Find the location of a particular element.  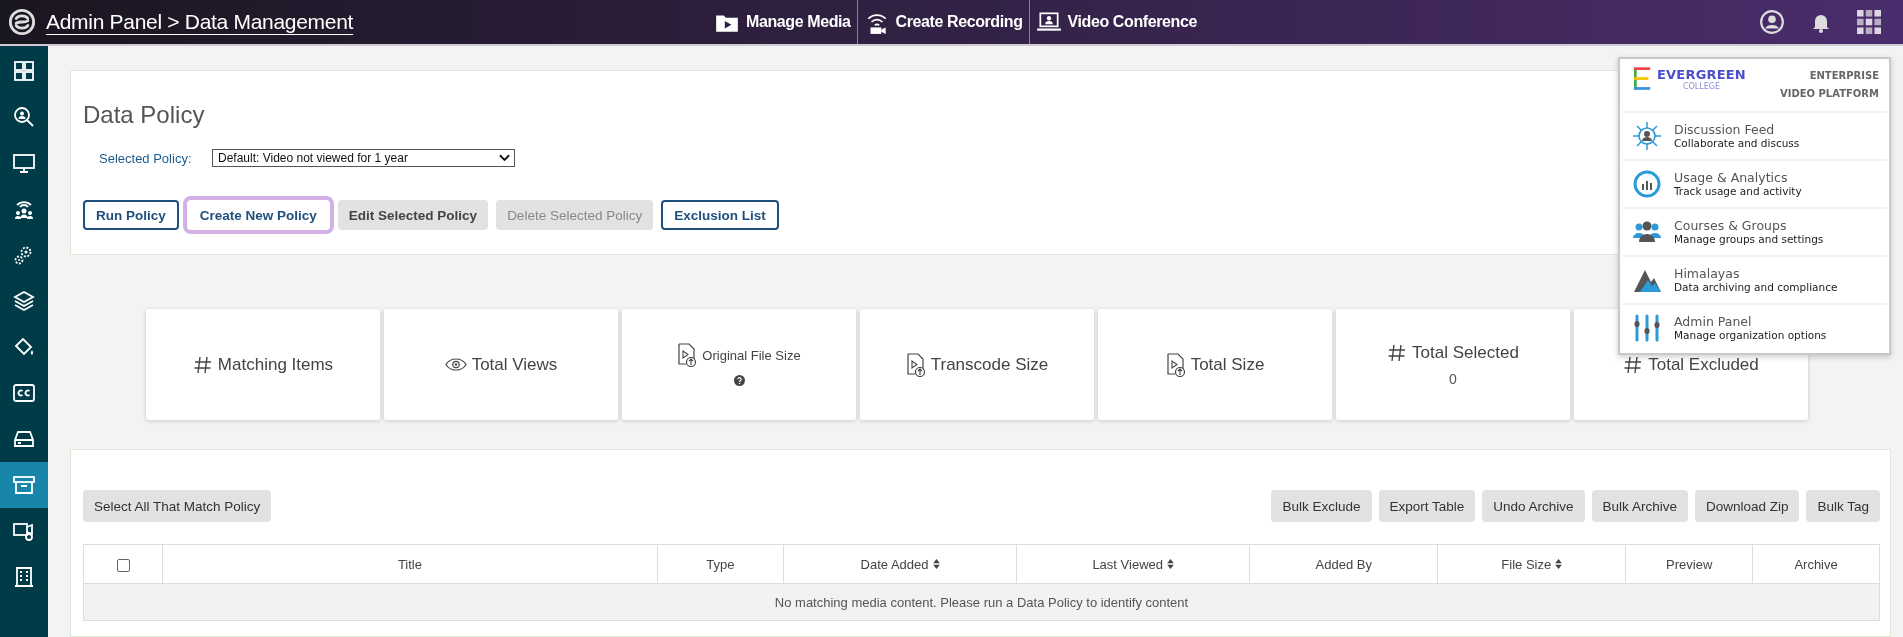

logo-icon is located at coordinates (22, 22).